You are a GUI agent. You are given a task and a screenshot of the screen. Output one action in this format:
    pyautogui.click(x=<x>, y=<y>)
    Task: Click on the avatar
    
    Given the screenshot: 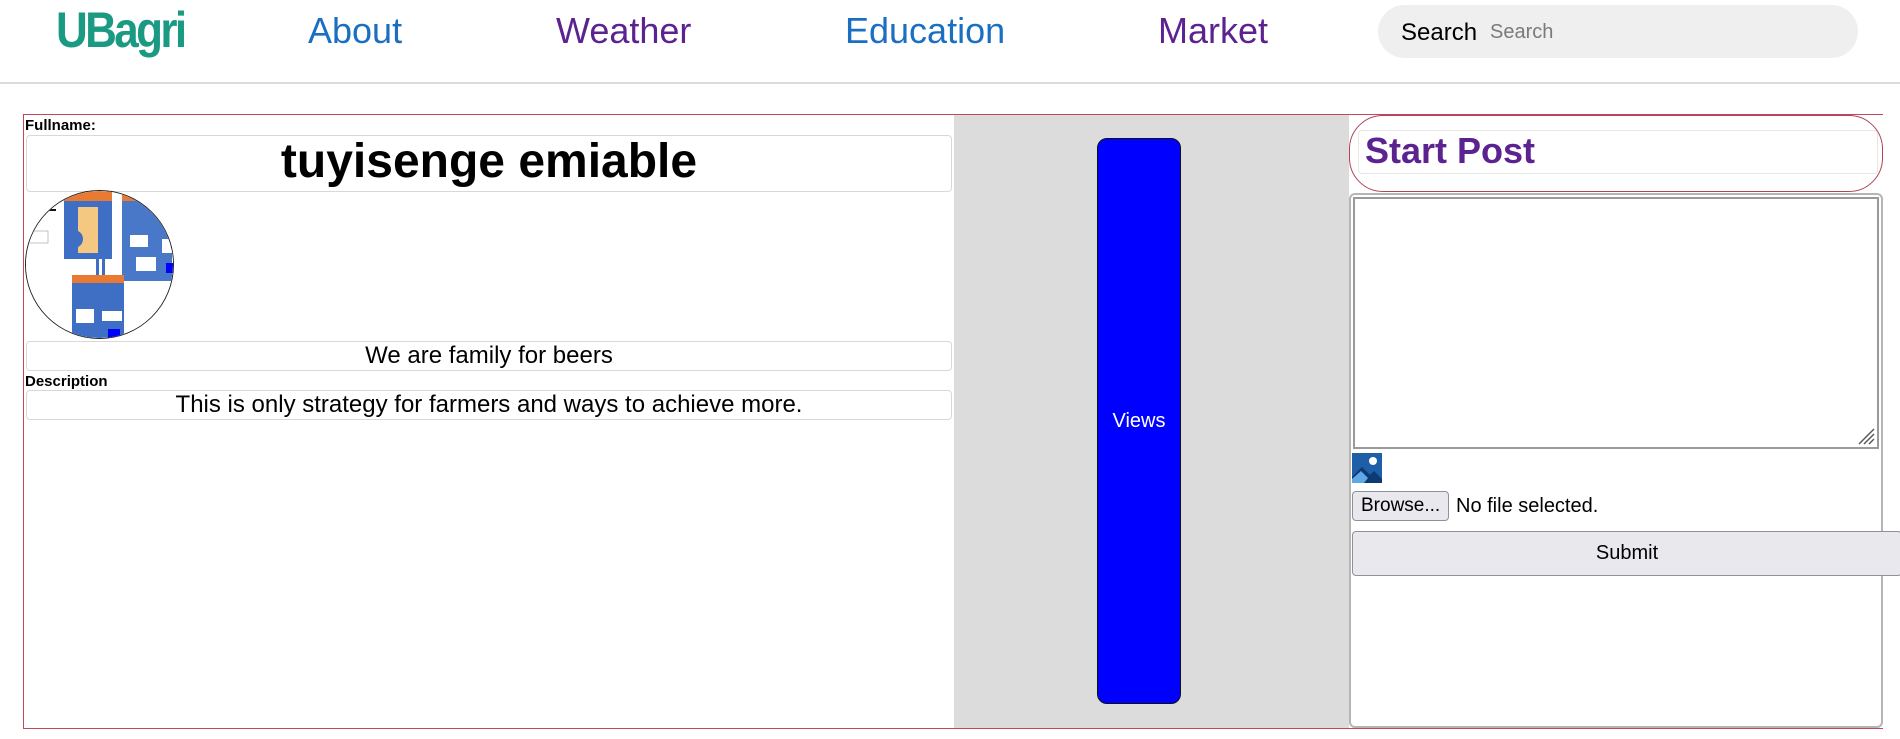 What is the action you would take?
    pyautogui.click(x=99, y=264)
    